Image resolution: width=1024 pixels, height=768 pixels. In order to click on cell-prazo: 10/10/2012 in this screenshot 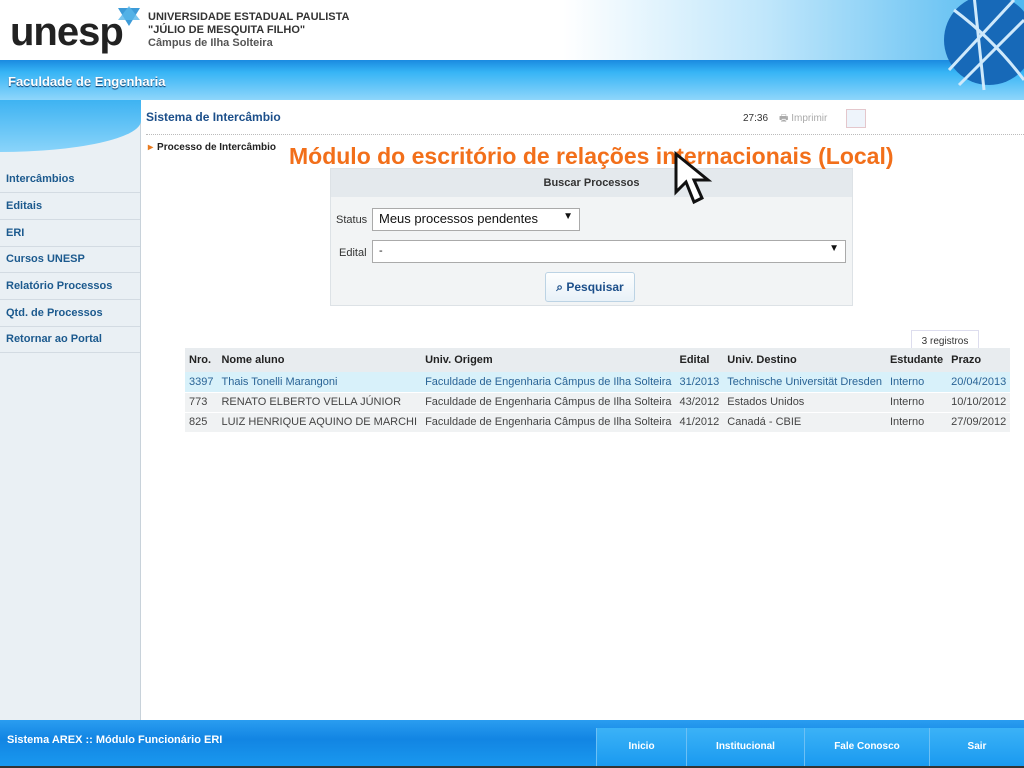, I will do `click(979, 402)`.